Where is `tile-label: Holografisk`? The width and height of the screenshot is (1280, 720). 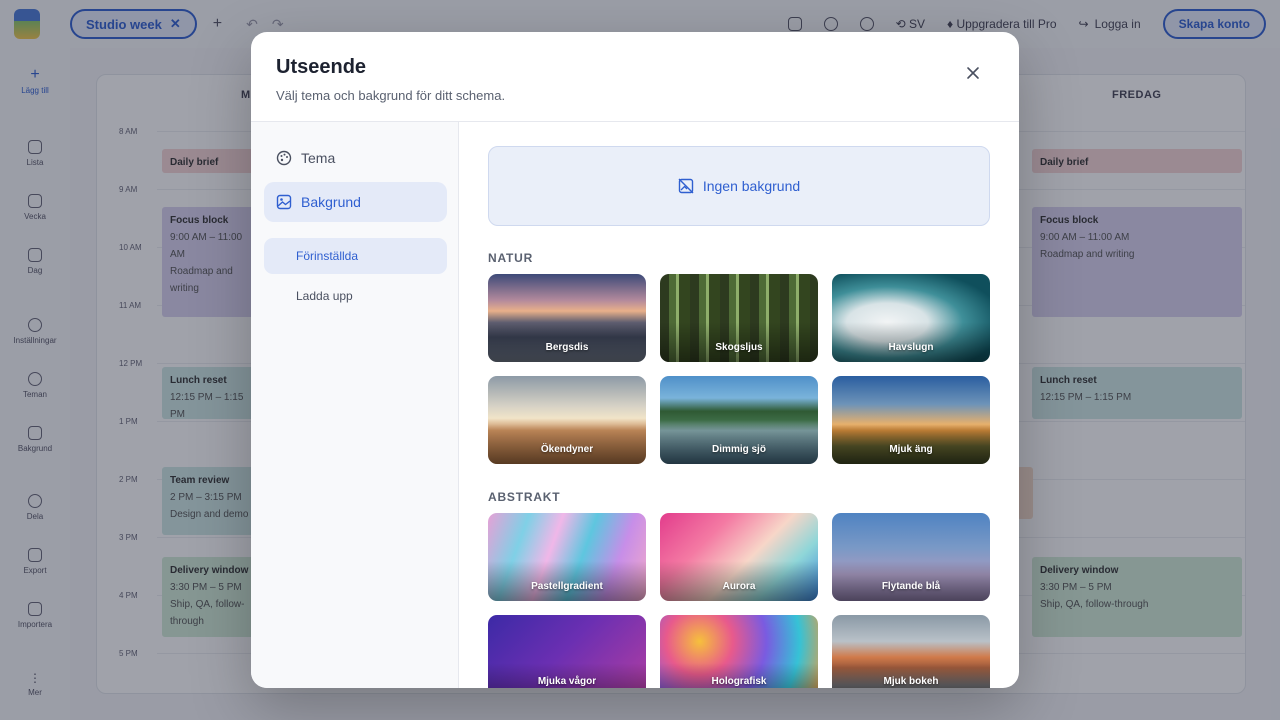
tile-label: Holografisk is located at coordinates (739, 681).